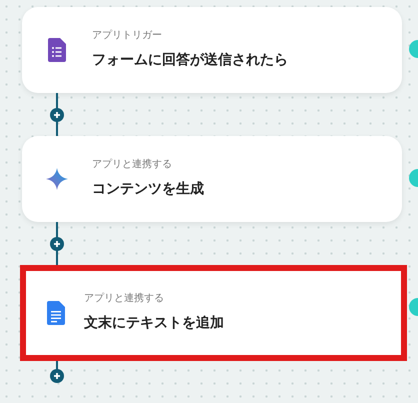  Describe the element at coordinates (127, 35) in the screenshot. I see `step-type-label: アプリトリガー` at that location.